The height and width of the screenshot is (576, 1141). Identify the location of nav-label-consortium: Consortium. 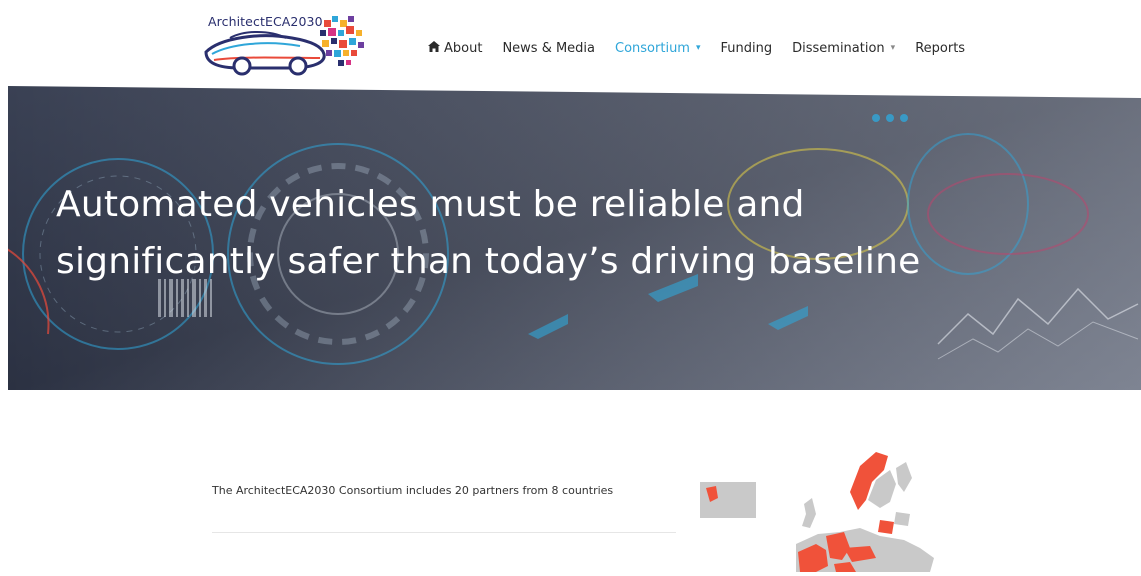
(652, 48).